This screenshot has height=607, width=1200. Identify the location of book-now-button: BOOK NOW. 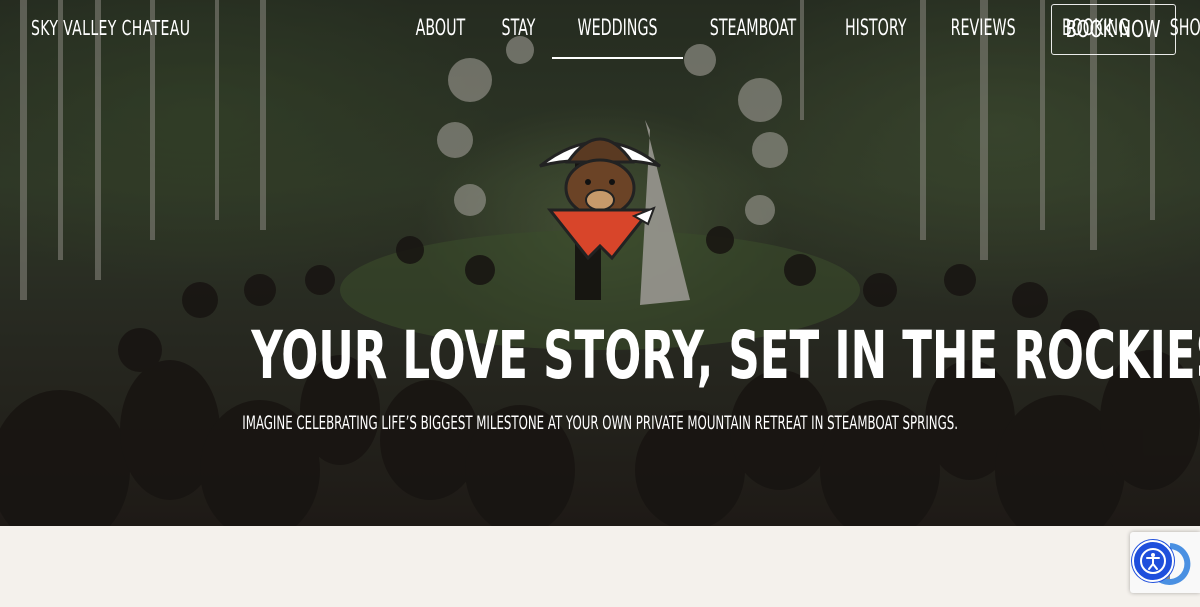
(1113, 29).